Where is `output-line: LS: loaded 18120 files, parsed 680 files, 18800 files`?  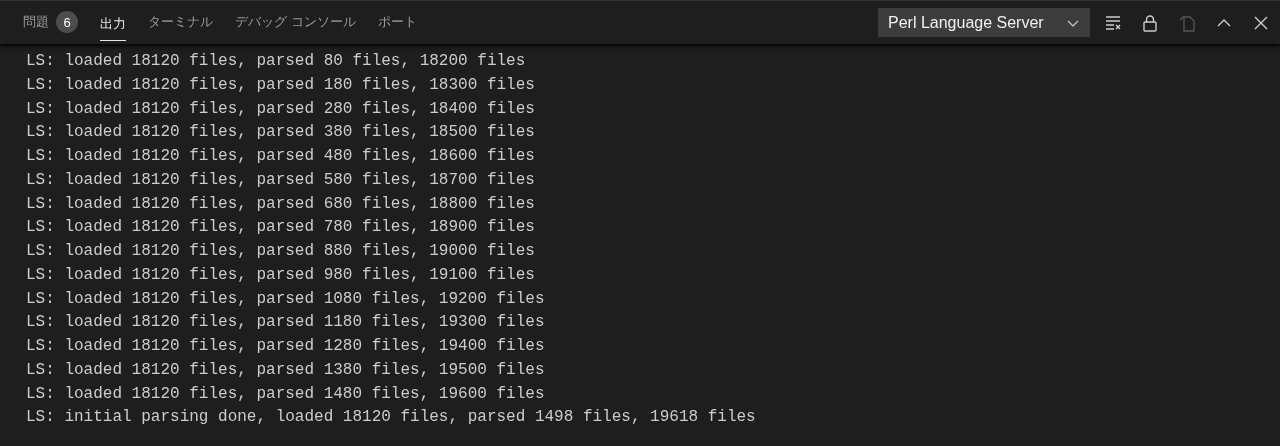 output-line: LS: loaded 18120 files, parsed 680 files, 18800 files is located at coordinates (281, 204).